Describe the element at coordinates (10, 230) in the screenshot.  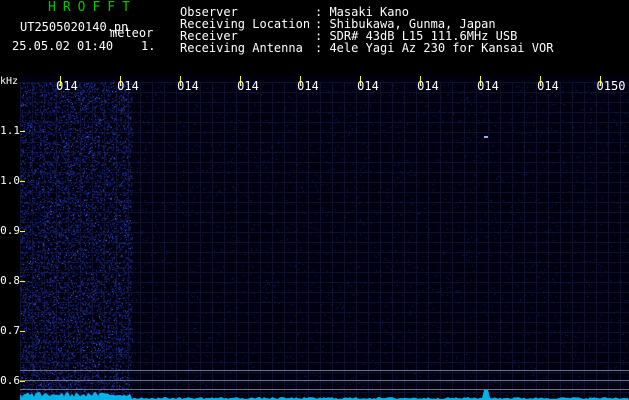
I see `freq-tick-label: 0.9` at that location.